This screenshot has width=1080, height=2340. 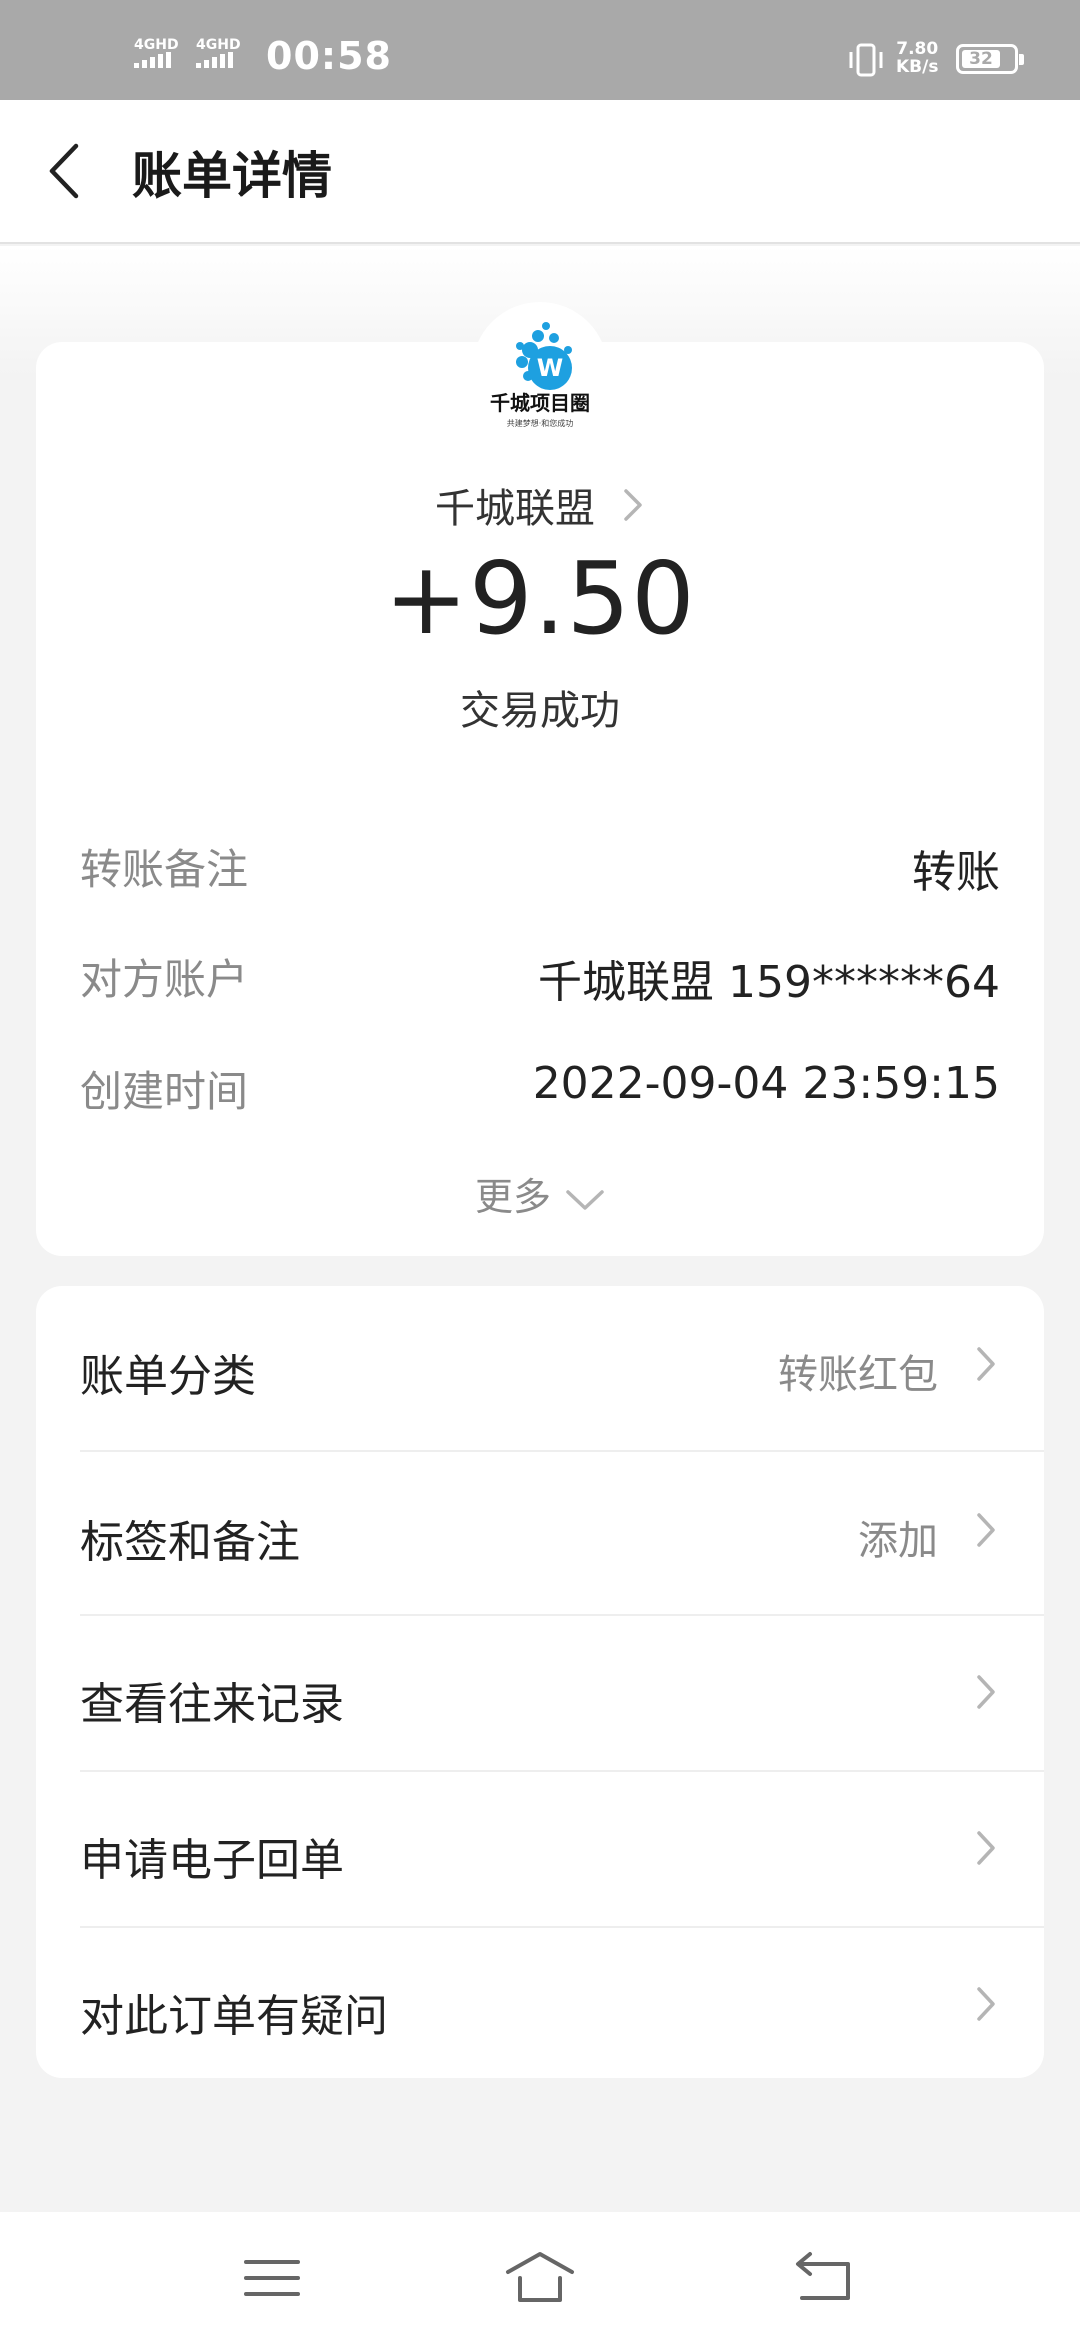 What do you see at coordinates (329, 56) in the screenshot?
I see `status-time: 00:58` at bounding box center [329, 56].